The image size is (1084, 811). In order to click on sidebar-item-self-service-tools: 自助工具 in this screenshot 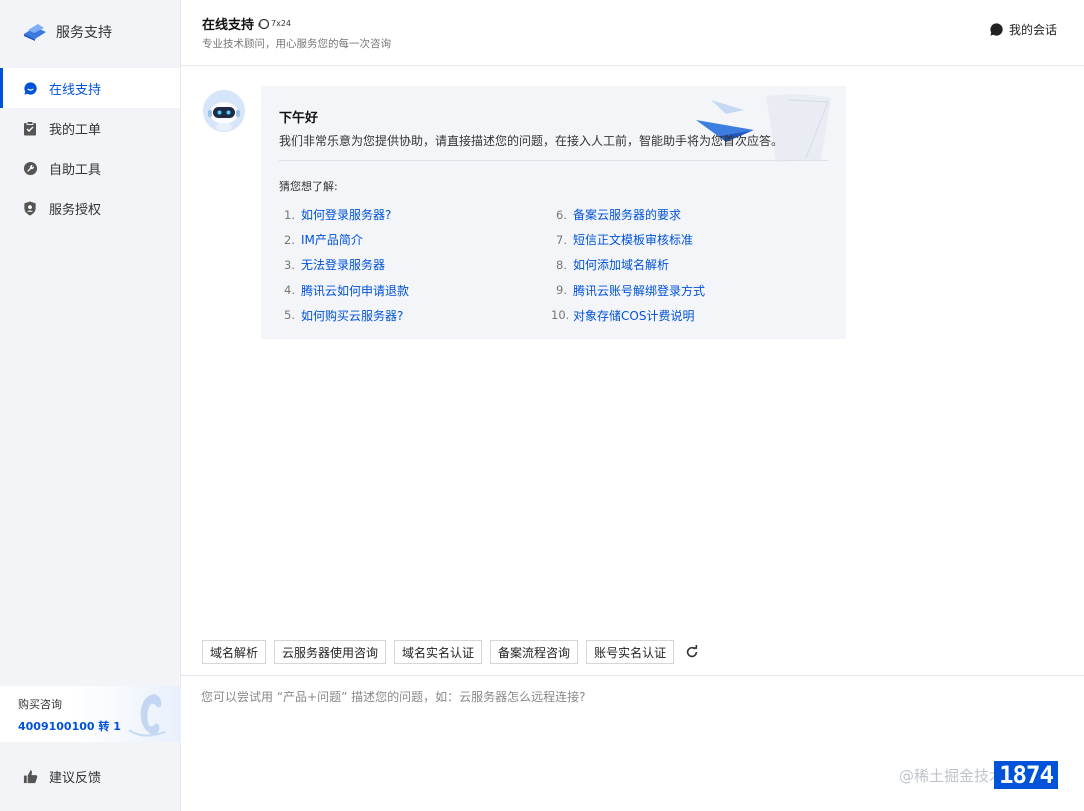, I will do `click(90, 168)`.